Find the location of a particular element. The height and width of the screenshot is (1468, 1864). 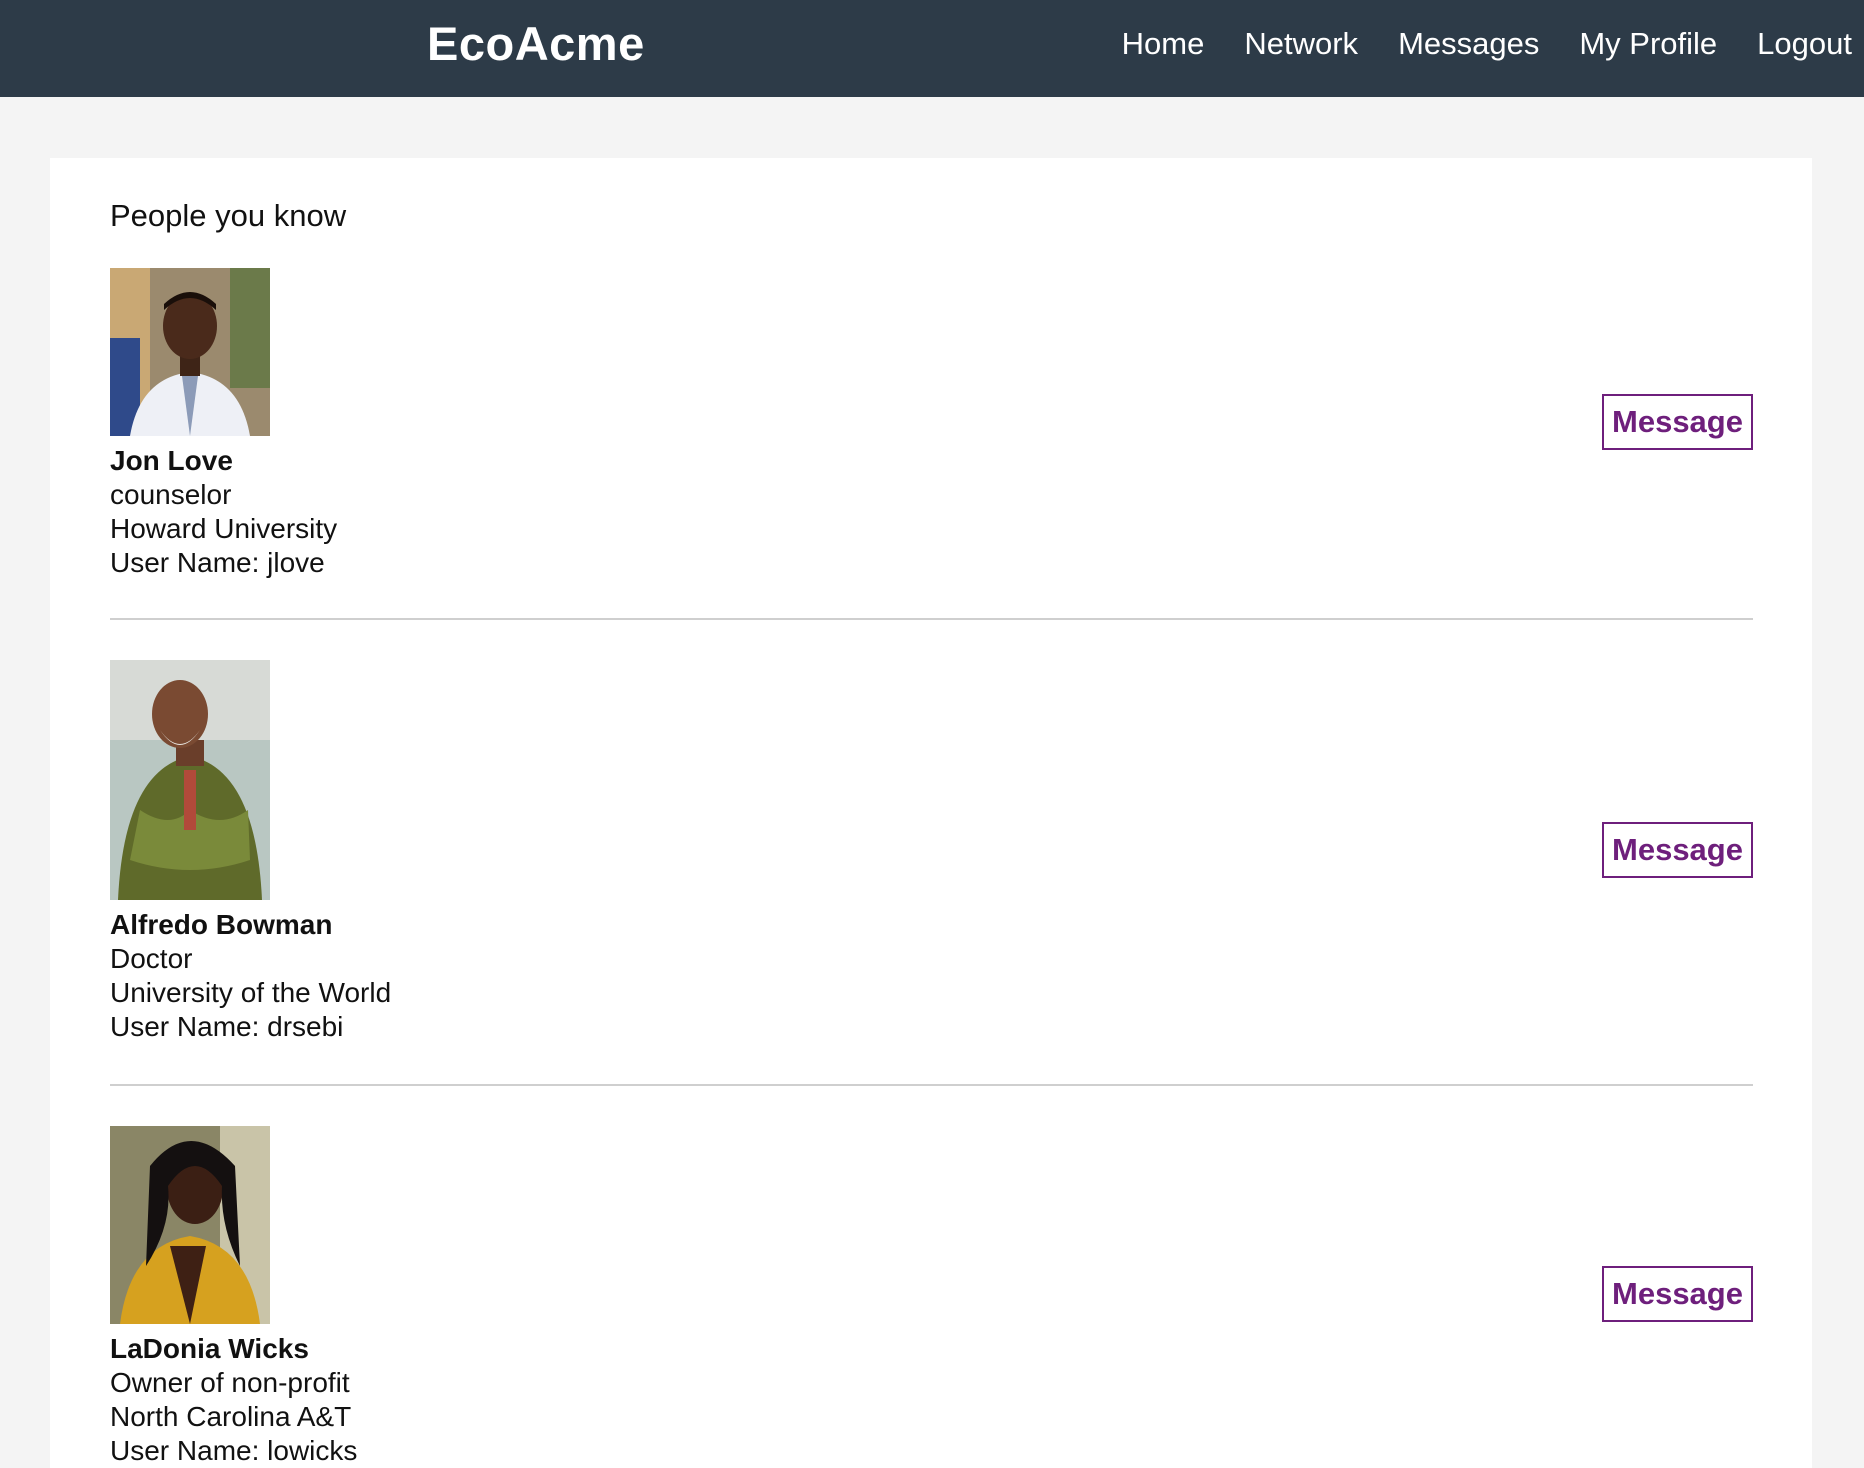

nav-my-profile-link: My Profile is located at coordinates (1648, 44).